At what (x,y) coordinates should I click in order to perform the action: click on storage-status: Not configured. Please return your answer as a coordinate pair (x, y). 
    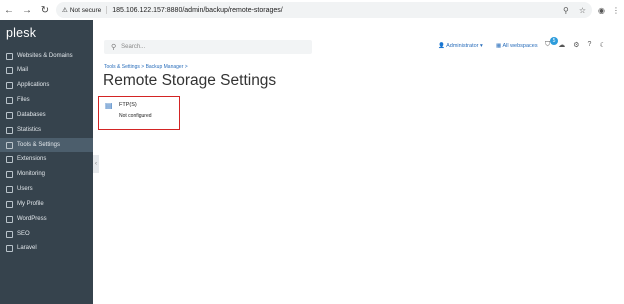
    Looking at the image, I should click on (135, 116).